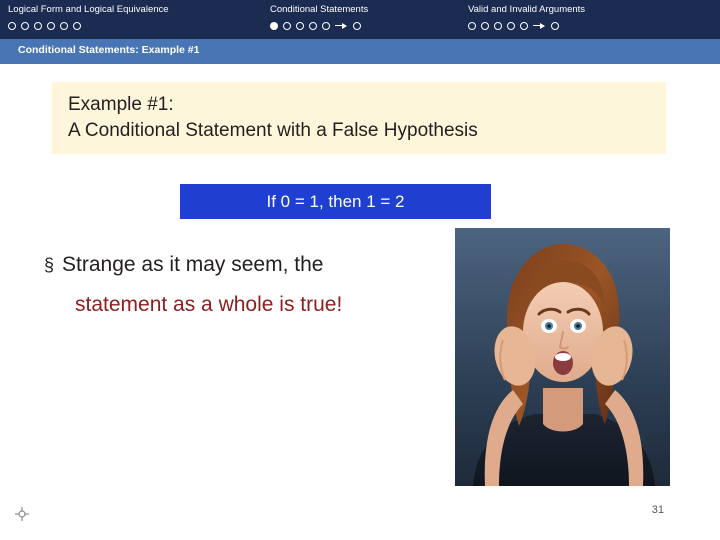 The height and width of the screenshot is (540, 720). I want to click on bullet-row: § Strange as it may seem, the, so click(274, 265).